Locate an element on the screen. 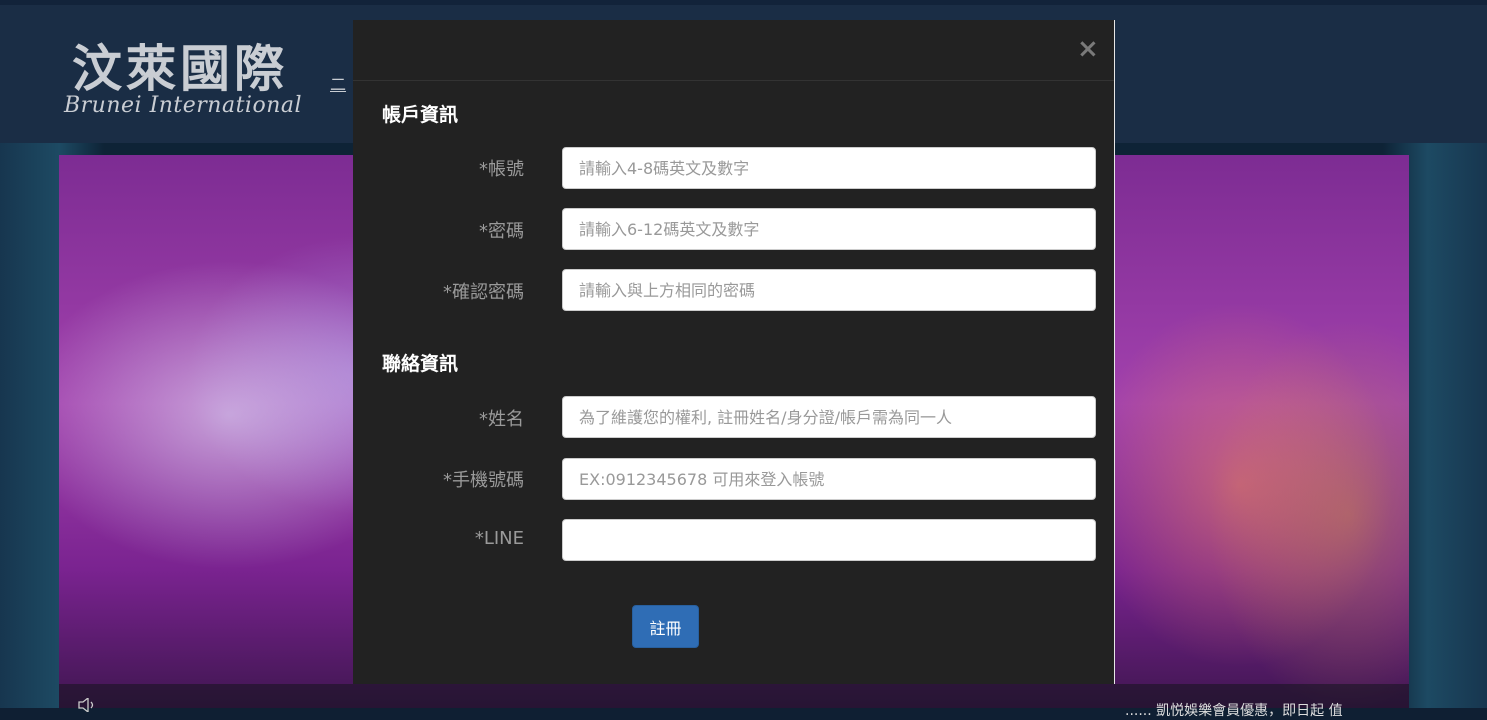  close-icon: × is located at coordinates (1088, 49).